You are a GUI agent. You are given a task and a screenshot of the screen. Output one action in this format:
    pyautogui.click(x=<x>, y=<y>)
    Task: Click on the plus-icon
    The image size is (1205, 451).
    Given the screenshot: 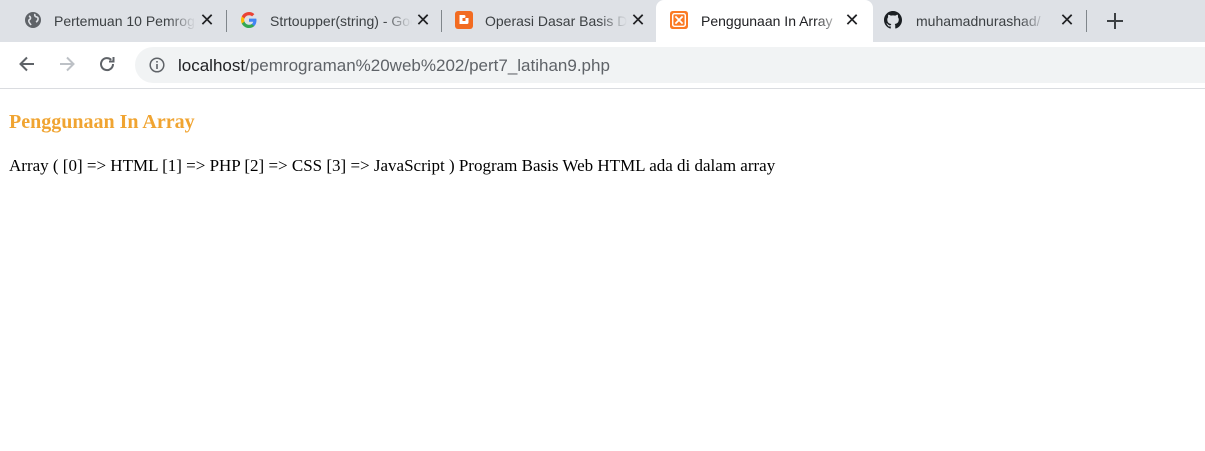 What is the action you would take?
    pyautogui.click(x=1115, y=21)
    